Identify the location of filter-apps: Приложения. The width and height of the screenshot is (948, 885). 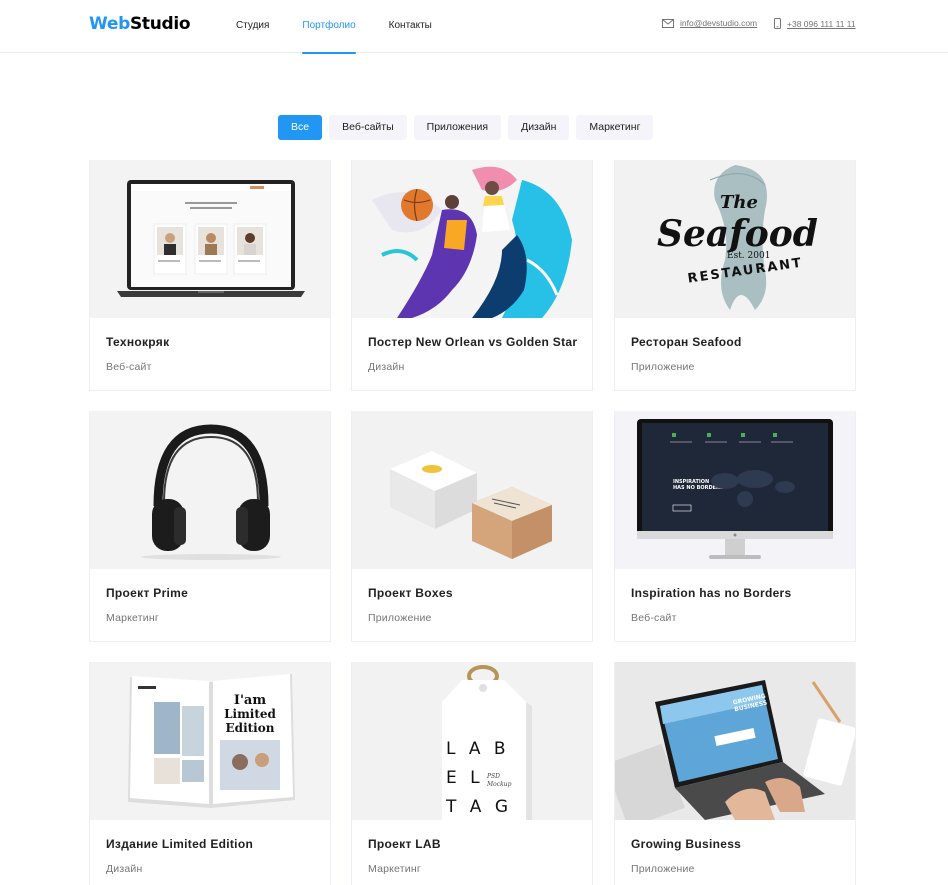
(457, 127).